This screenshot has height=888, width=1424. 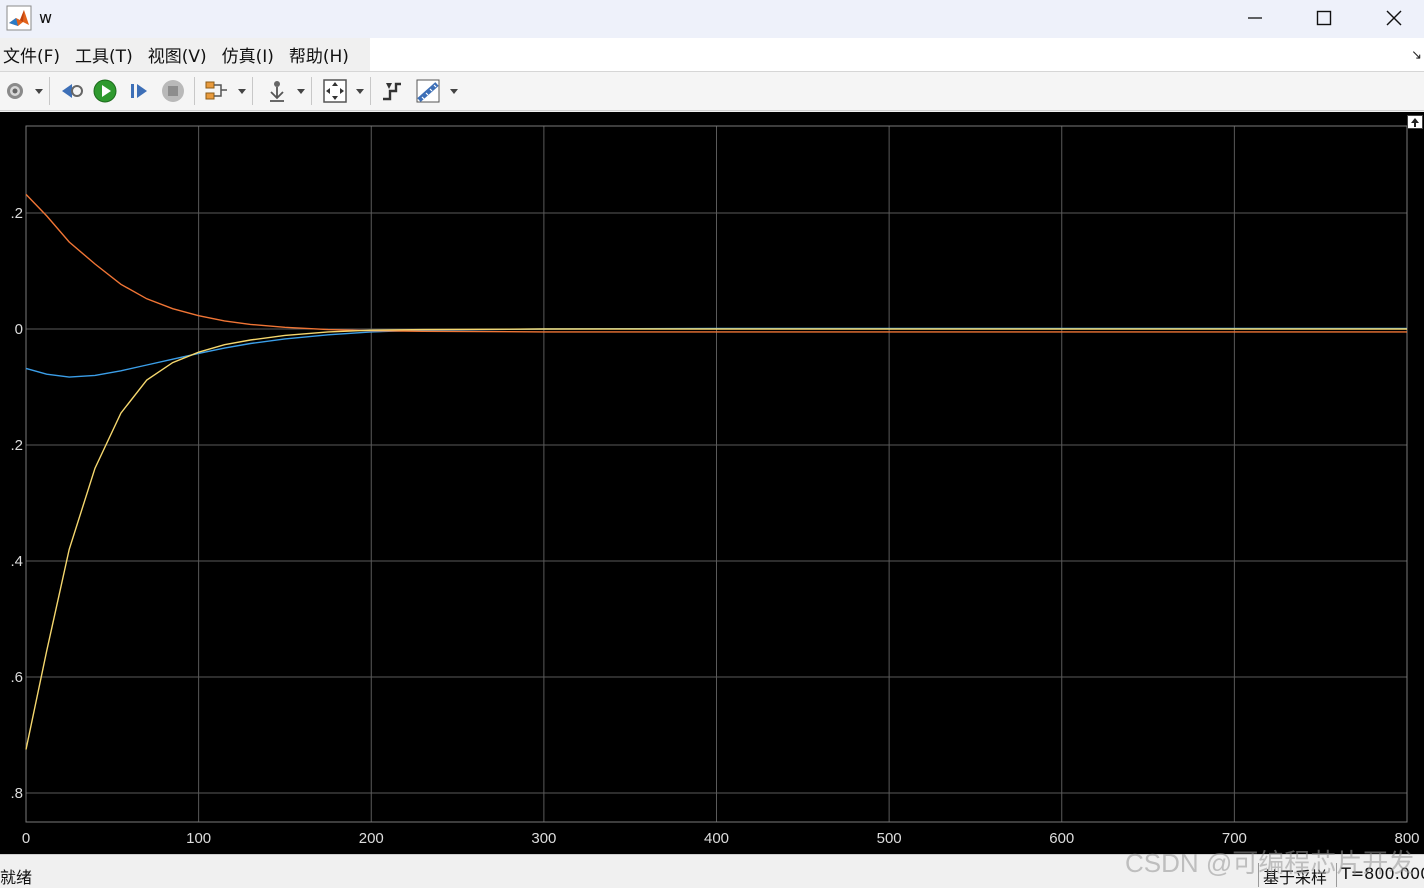 What do you see at coordinates (198, 838) in the screenshot?
I see `x-tick-label: 100` at bounding box center [198, 838].